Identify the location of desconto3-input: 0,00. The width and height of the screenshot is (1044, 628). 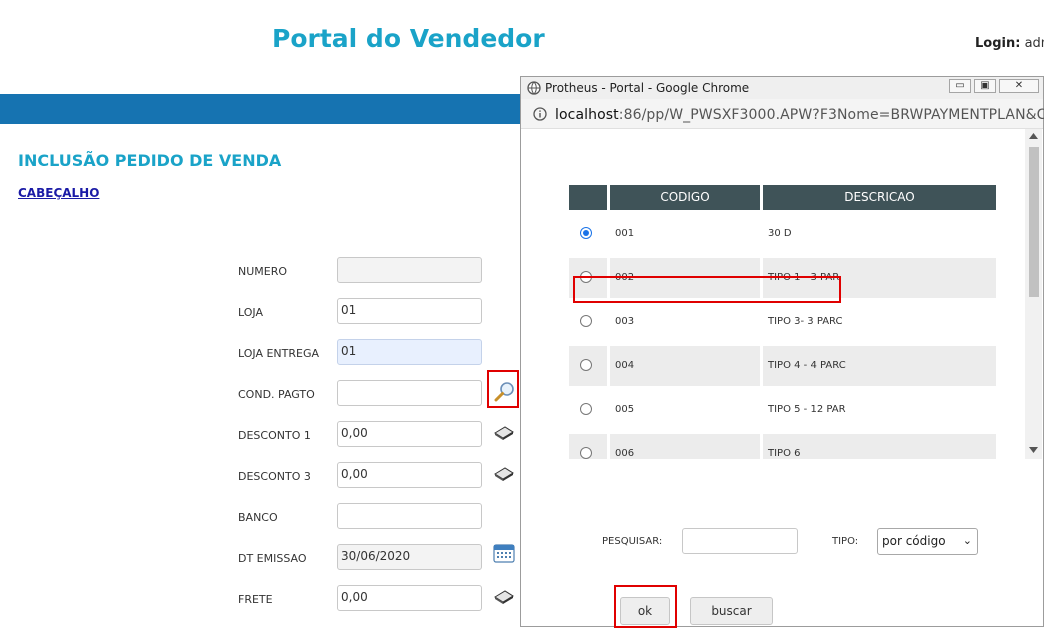
(409, 475).